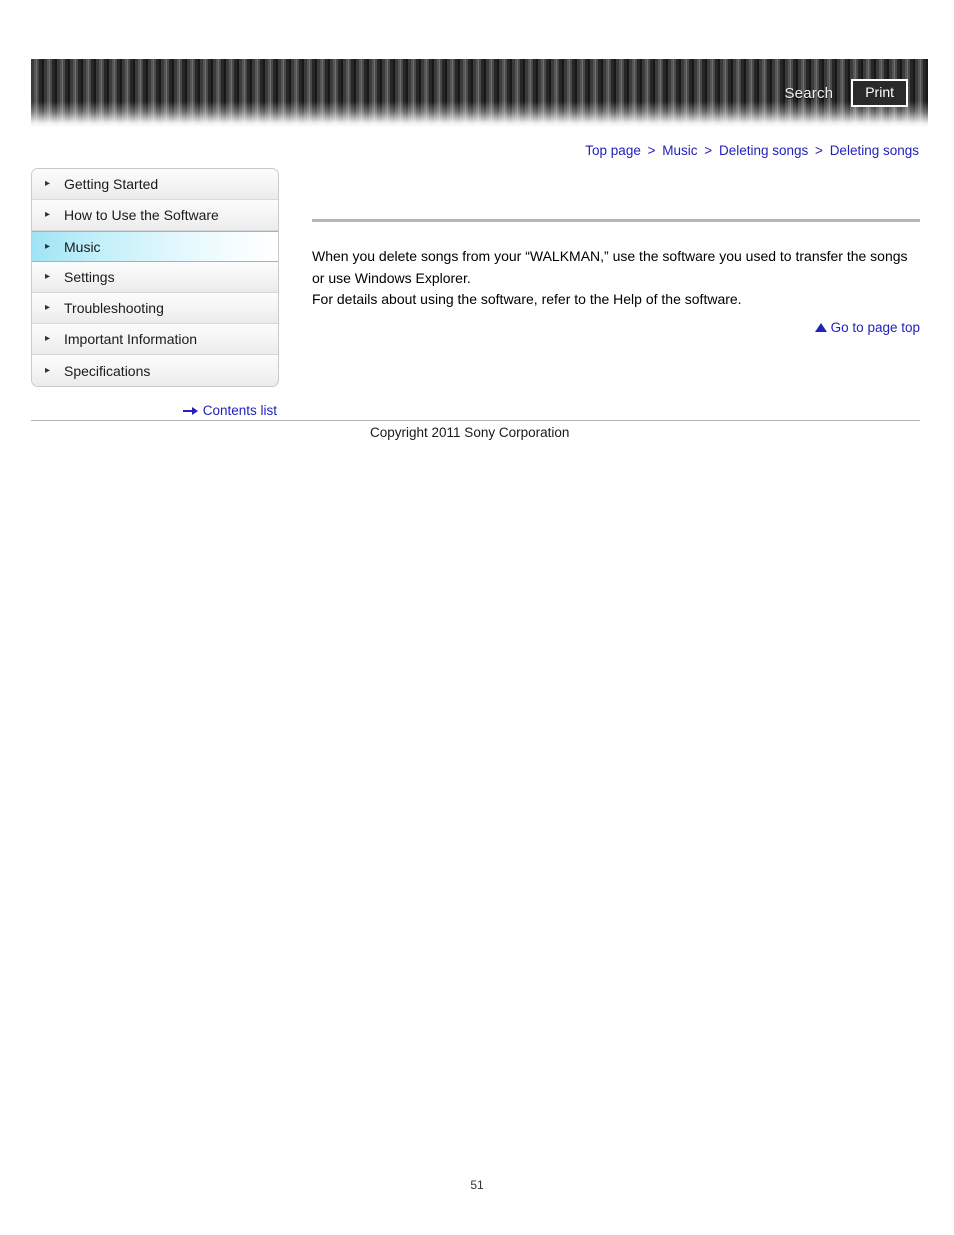 Image resolution: width=954 pixels, height=1235 pixels. Describe the element at coordinates (154, 410) in the screenshot. I see `contents-list-row: Contents list` at that location.